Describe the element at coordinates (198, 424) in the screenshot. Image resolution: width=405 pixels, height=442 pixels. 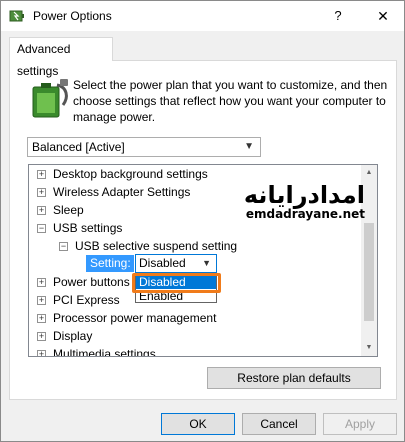
I see `ok-button: OK` at that location.